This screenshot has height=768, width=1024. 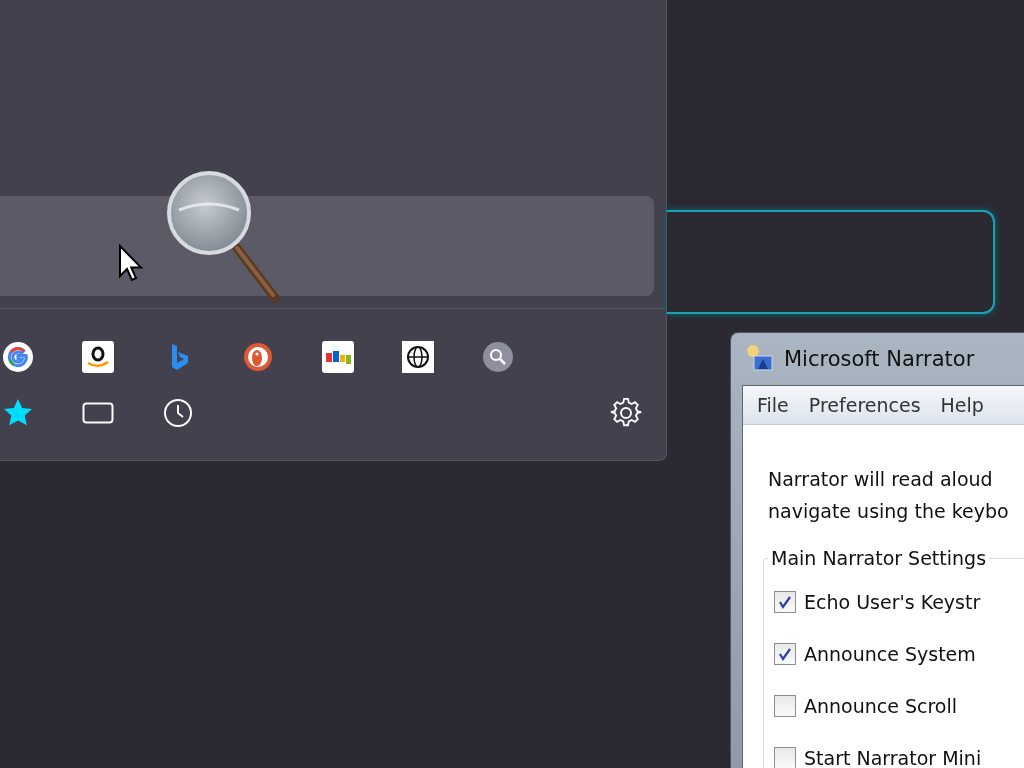 What do you see at coordinates (893, 757) in the screenshot?
I see `option-label: Start Narrator Mini` at bounding box center [893, 757].